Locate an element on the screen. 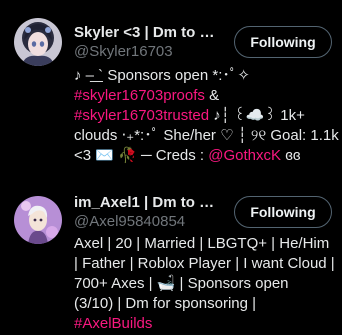 The image size is (342, 335). mention-link: @GothxcK is located at coordinates (244, 155).